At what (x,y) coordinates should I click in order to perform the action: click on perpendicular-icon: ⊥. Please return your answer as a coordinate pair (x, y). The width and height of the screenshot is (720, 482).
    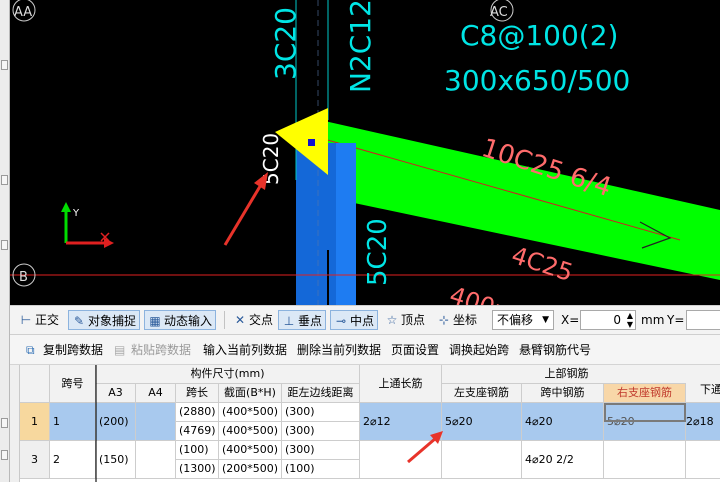
    Looking at the image, I should click on (289, 321).